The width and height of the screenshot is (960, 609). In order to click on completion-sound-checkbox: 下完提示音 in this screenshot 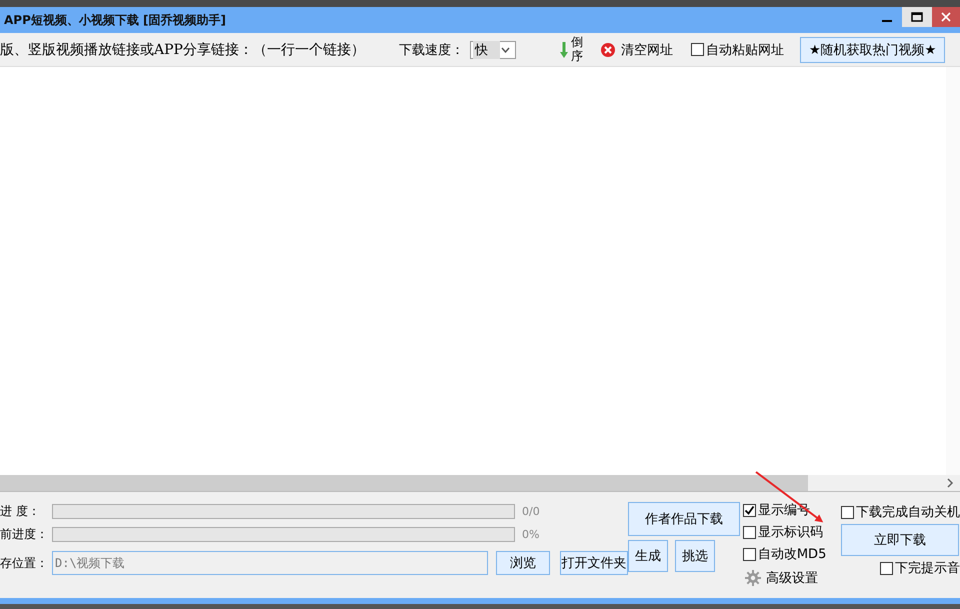, I will do `click(920, 568)`.